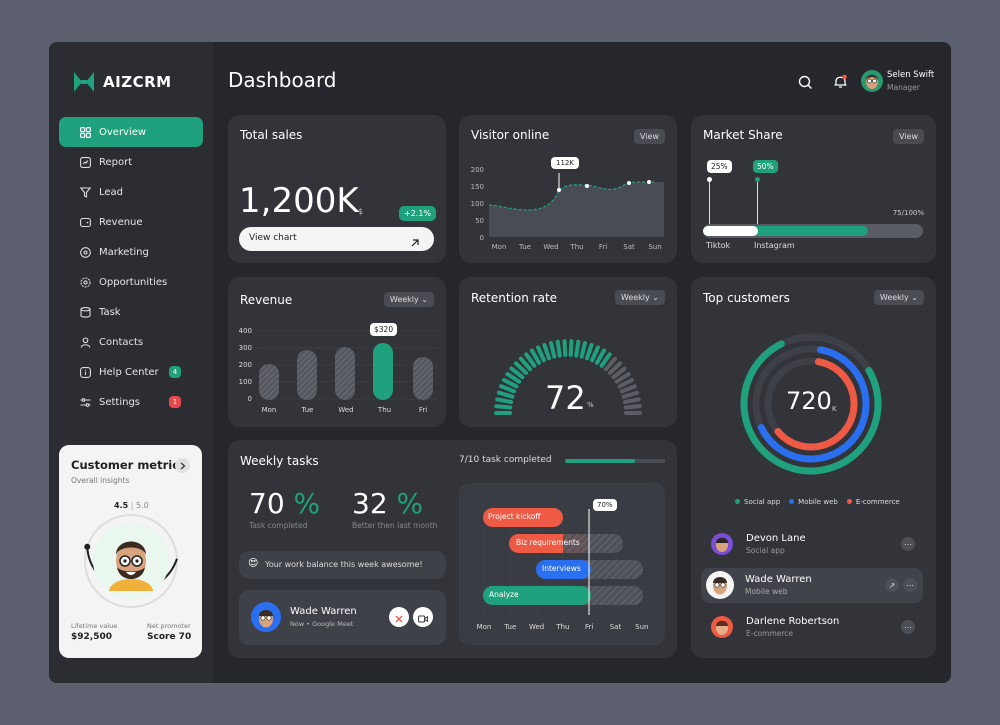  What do you see at coordinates (567, 208) in the screenshot?
I see `visitor-line-chart: 200 150 100 50 0 Mon Tue Wed Thu Fri Sat Sun` at bounding box center [567, 208].